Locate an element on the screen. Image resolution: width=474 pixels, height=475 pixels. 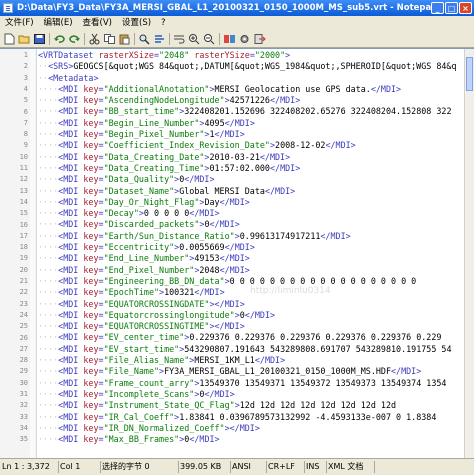
minimize-button: _ is located at coordinates (437, 8).